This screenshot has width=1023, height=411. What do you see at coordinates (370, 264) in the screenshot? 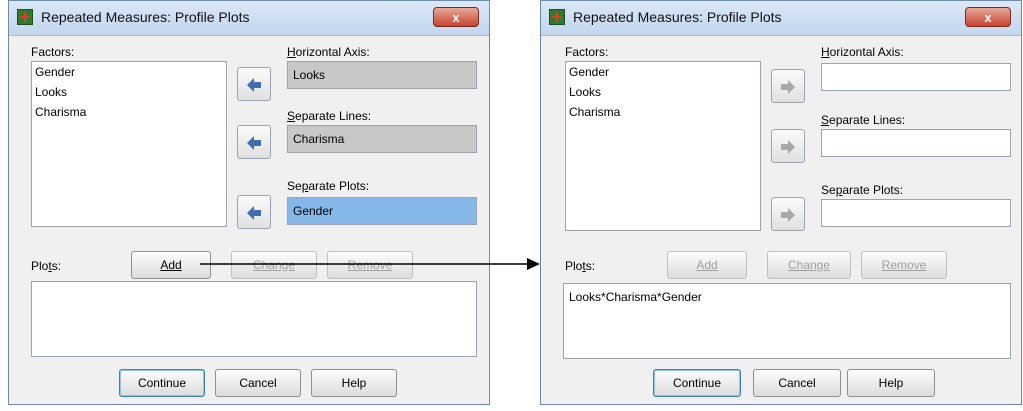
I see `transition-arrow` at bounding box center [370, 264].